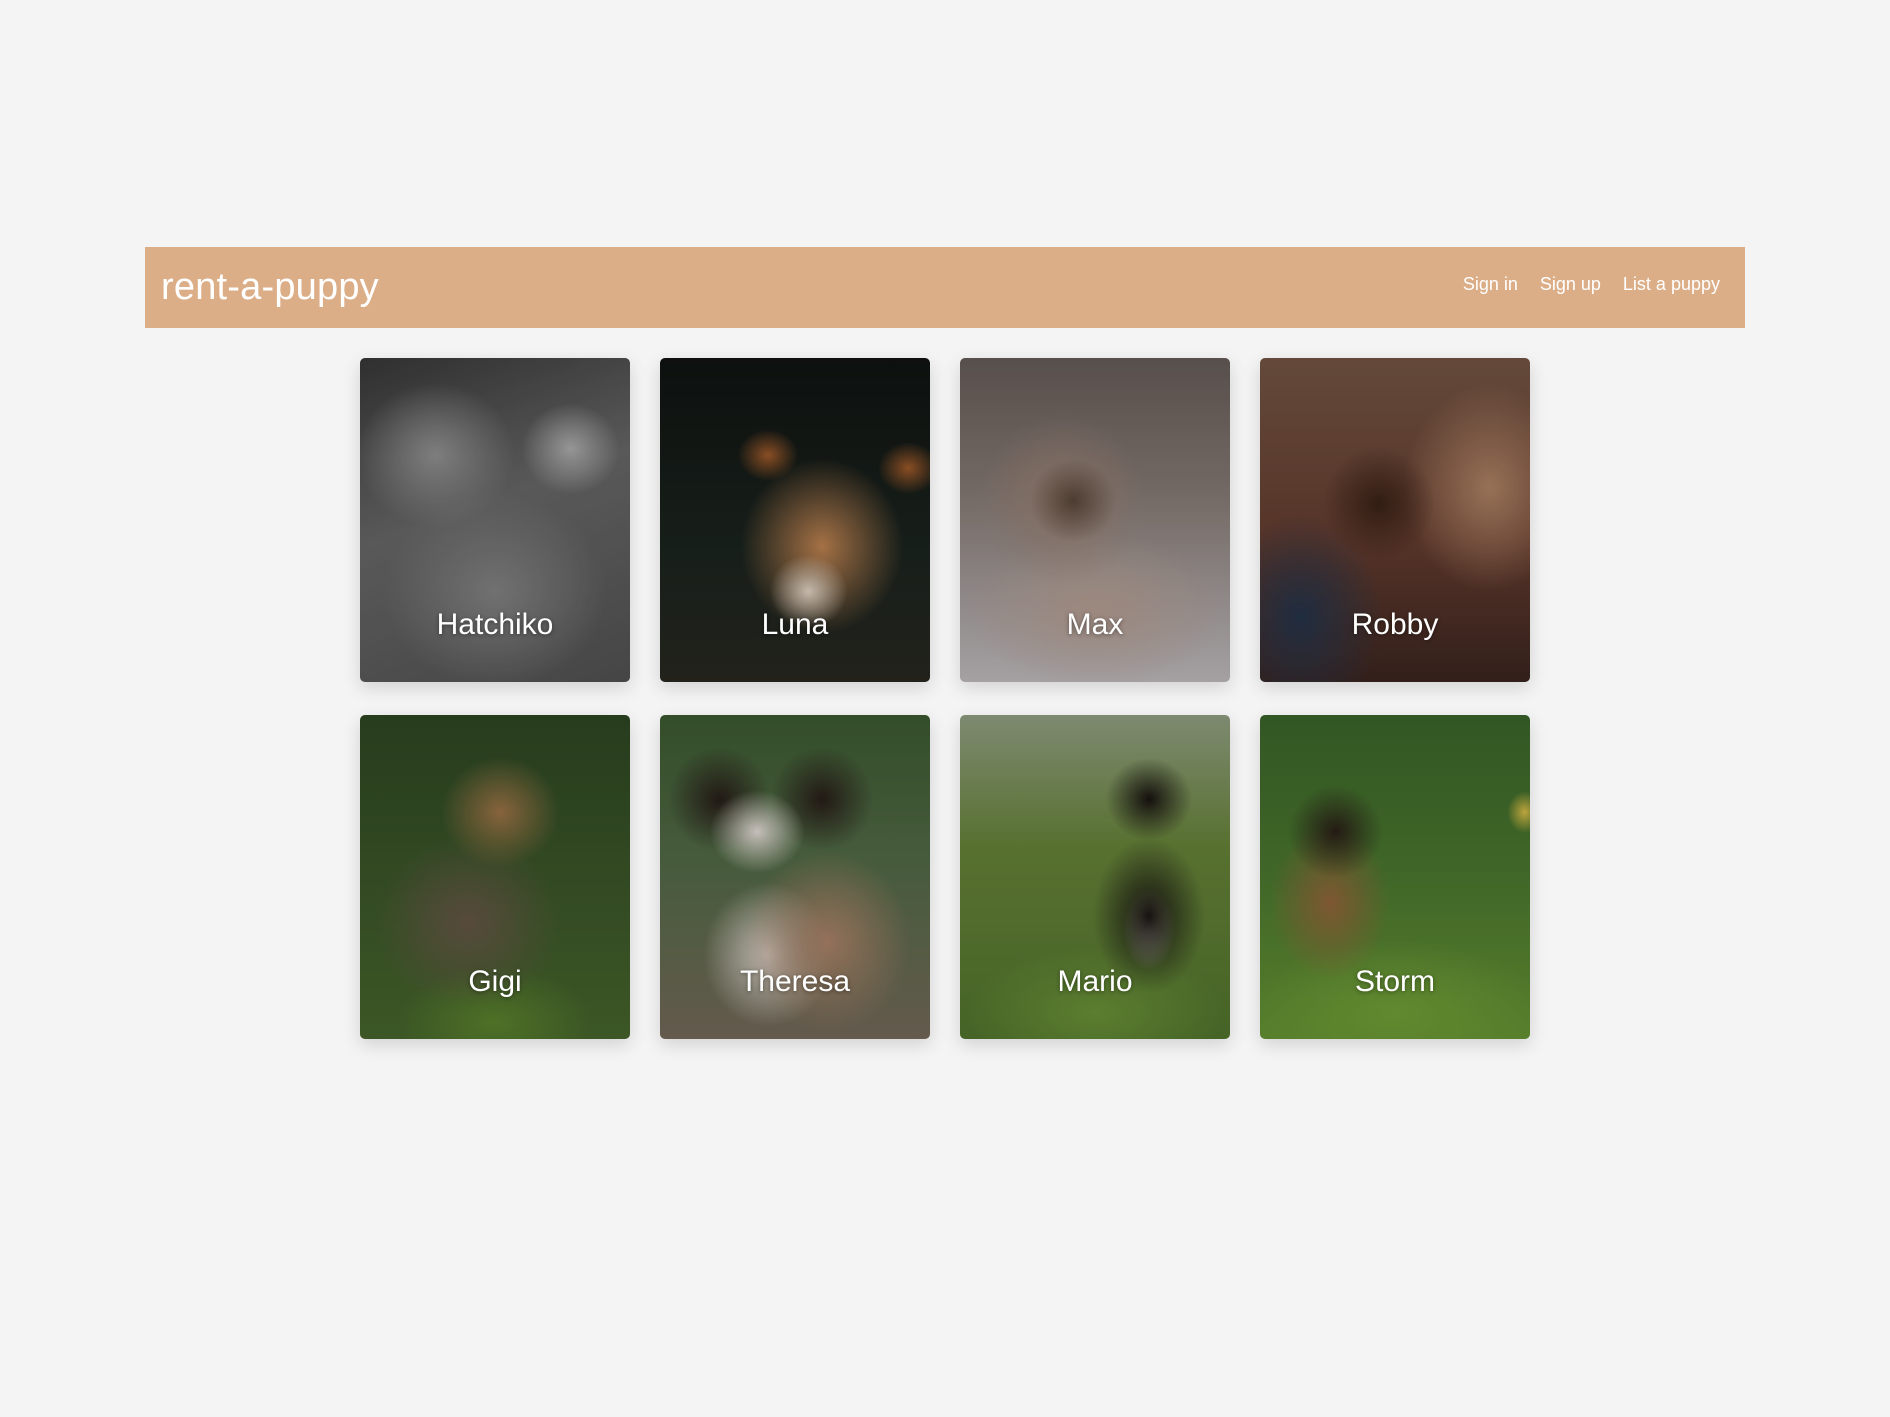 This screenshot has height=1417, width=1890. I want to click on puppy-card-max: Max, so click(1095, 520).